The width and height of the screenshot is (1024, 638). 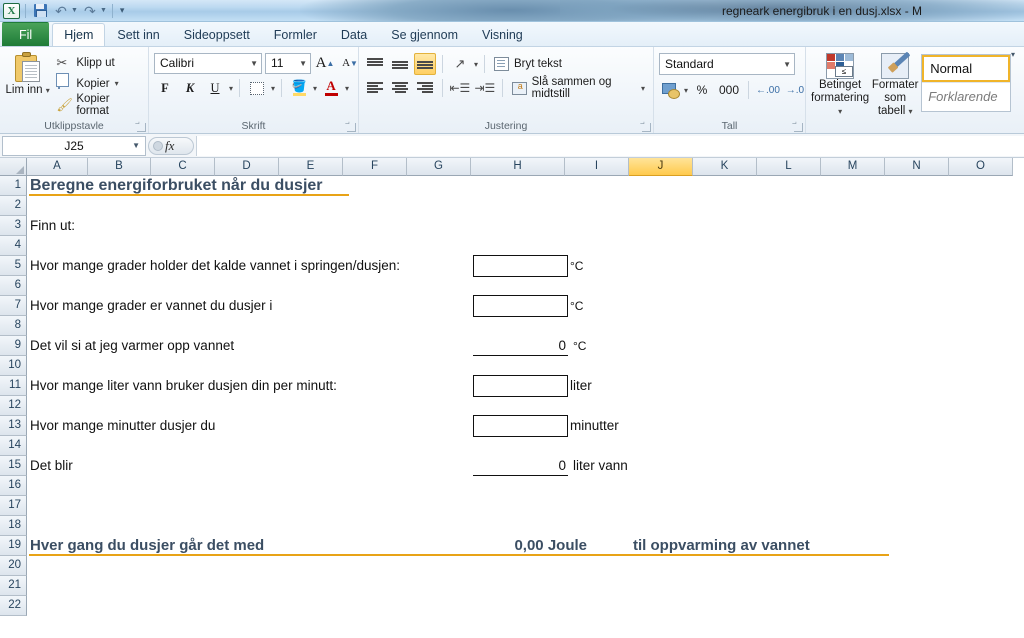 I want to click on align-middle-button, so click(x=400, y=64).